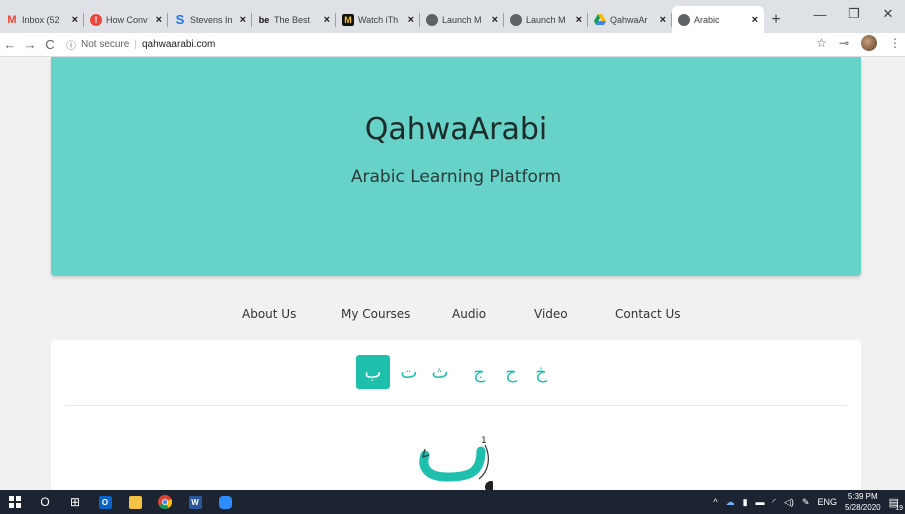 The image size is (905, 514). What do you see at coordinates (375, 314) in the screenshot?
I see `nav-my-courses: My Courses` at bounding box center [375, 314].